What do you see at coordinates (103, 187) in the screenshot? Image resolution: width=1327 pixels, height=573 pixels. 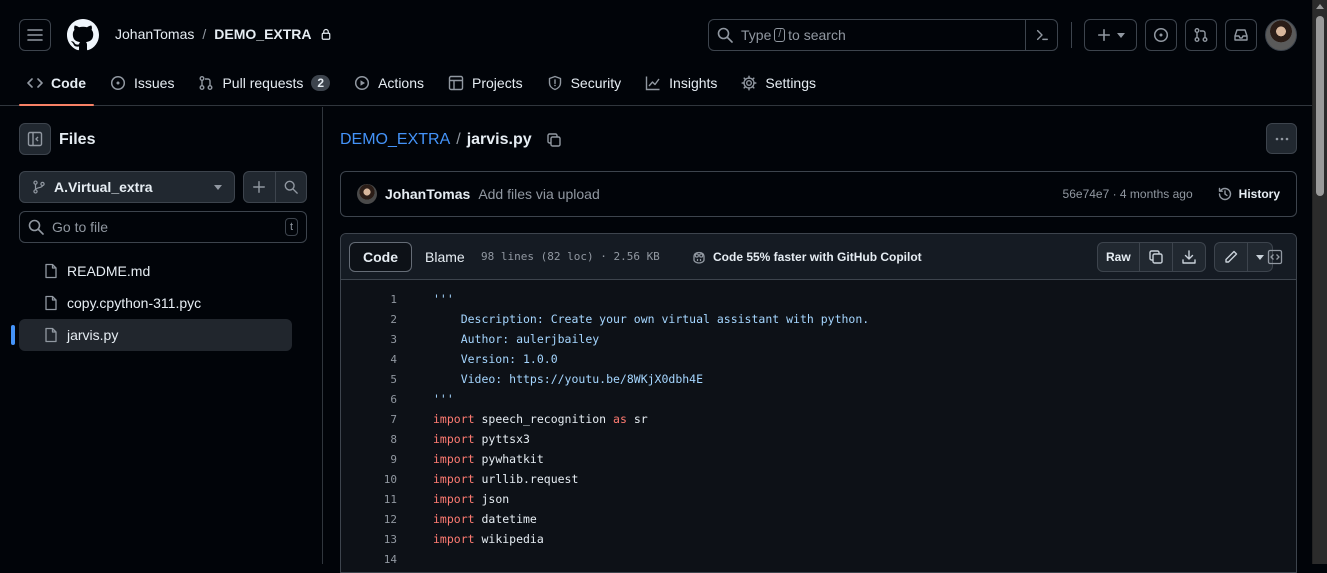 I see `branch-name: A.Virtual_extra` at bounding box center [103, 187].